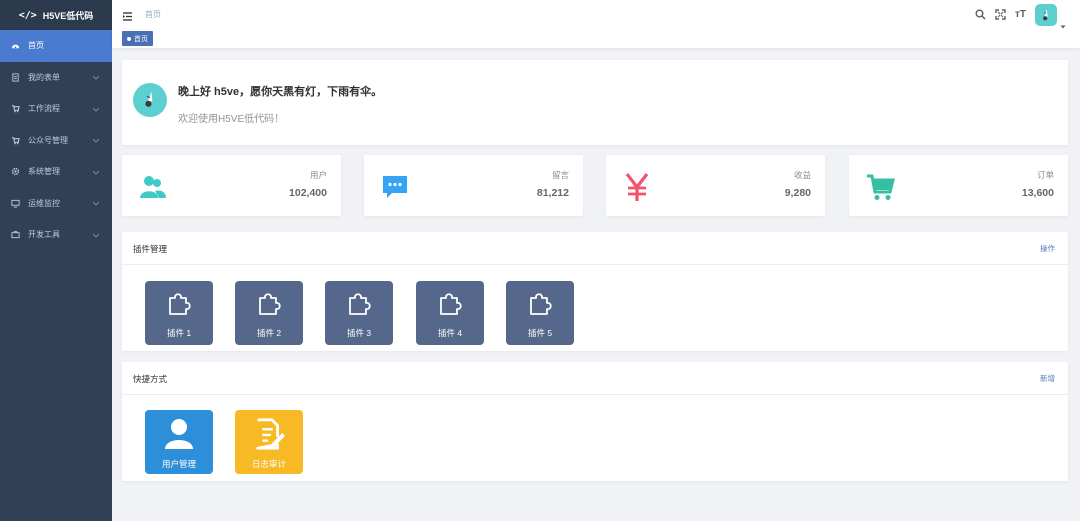 The height and width of the screenshot is (521, 1080). What do you see at coordinates (68, 15) in the screenshot?
I see `app-title: H5VE低代码` at bounding box center [68, 15].